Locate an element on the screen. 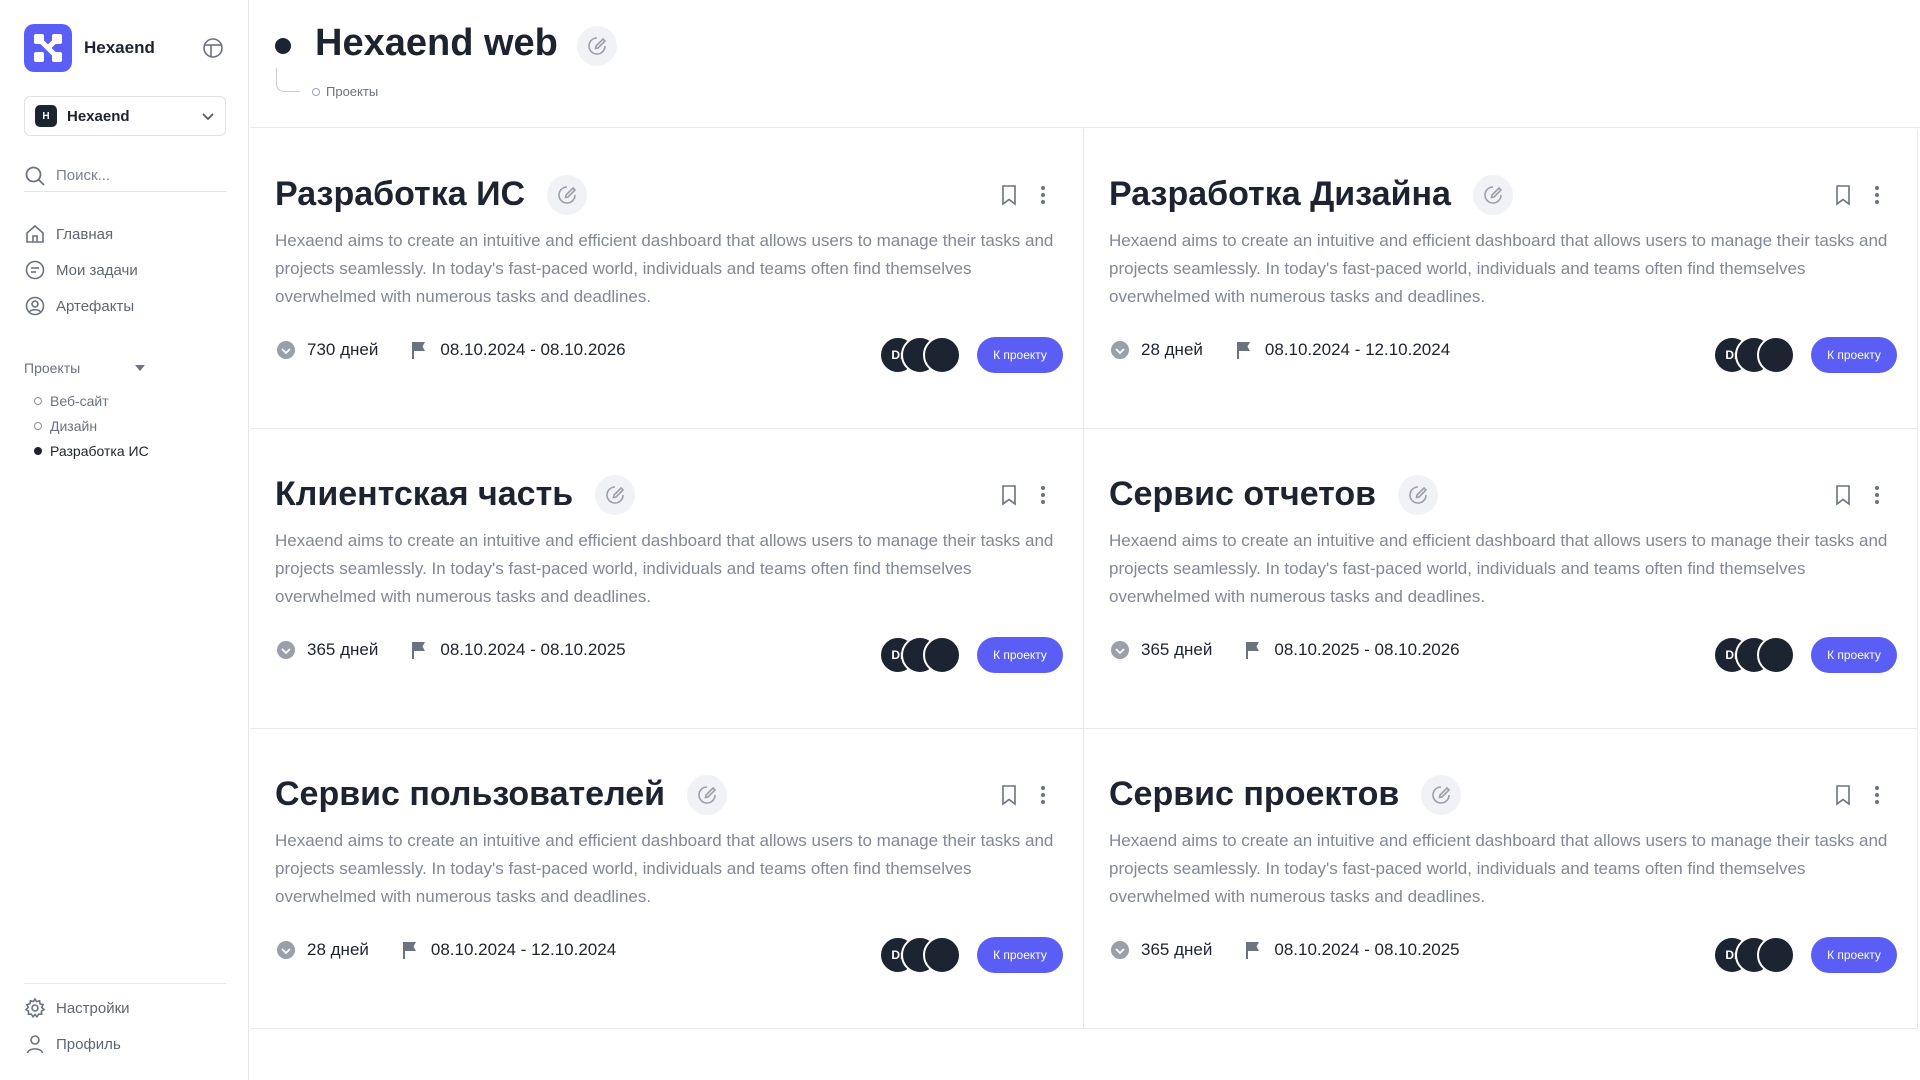 The height and width of the screenshot is (1080, 1920). nav-item-artifacts: Артефакты is located at coordinates (125, 306).